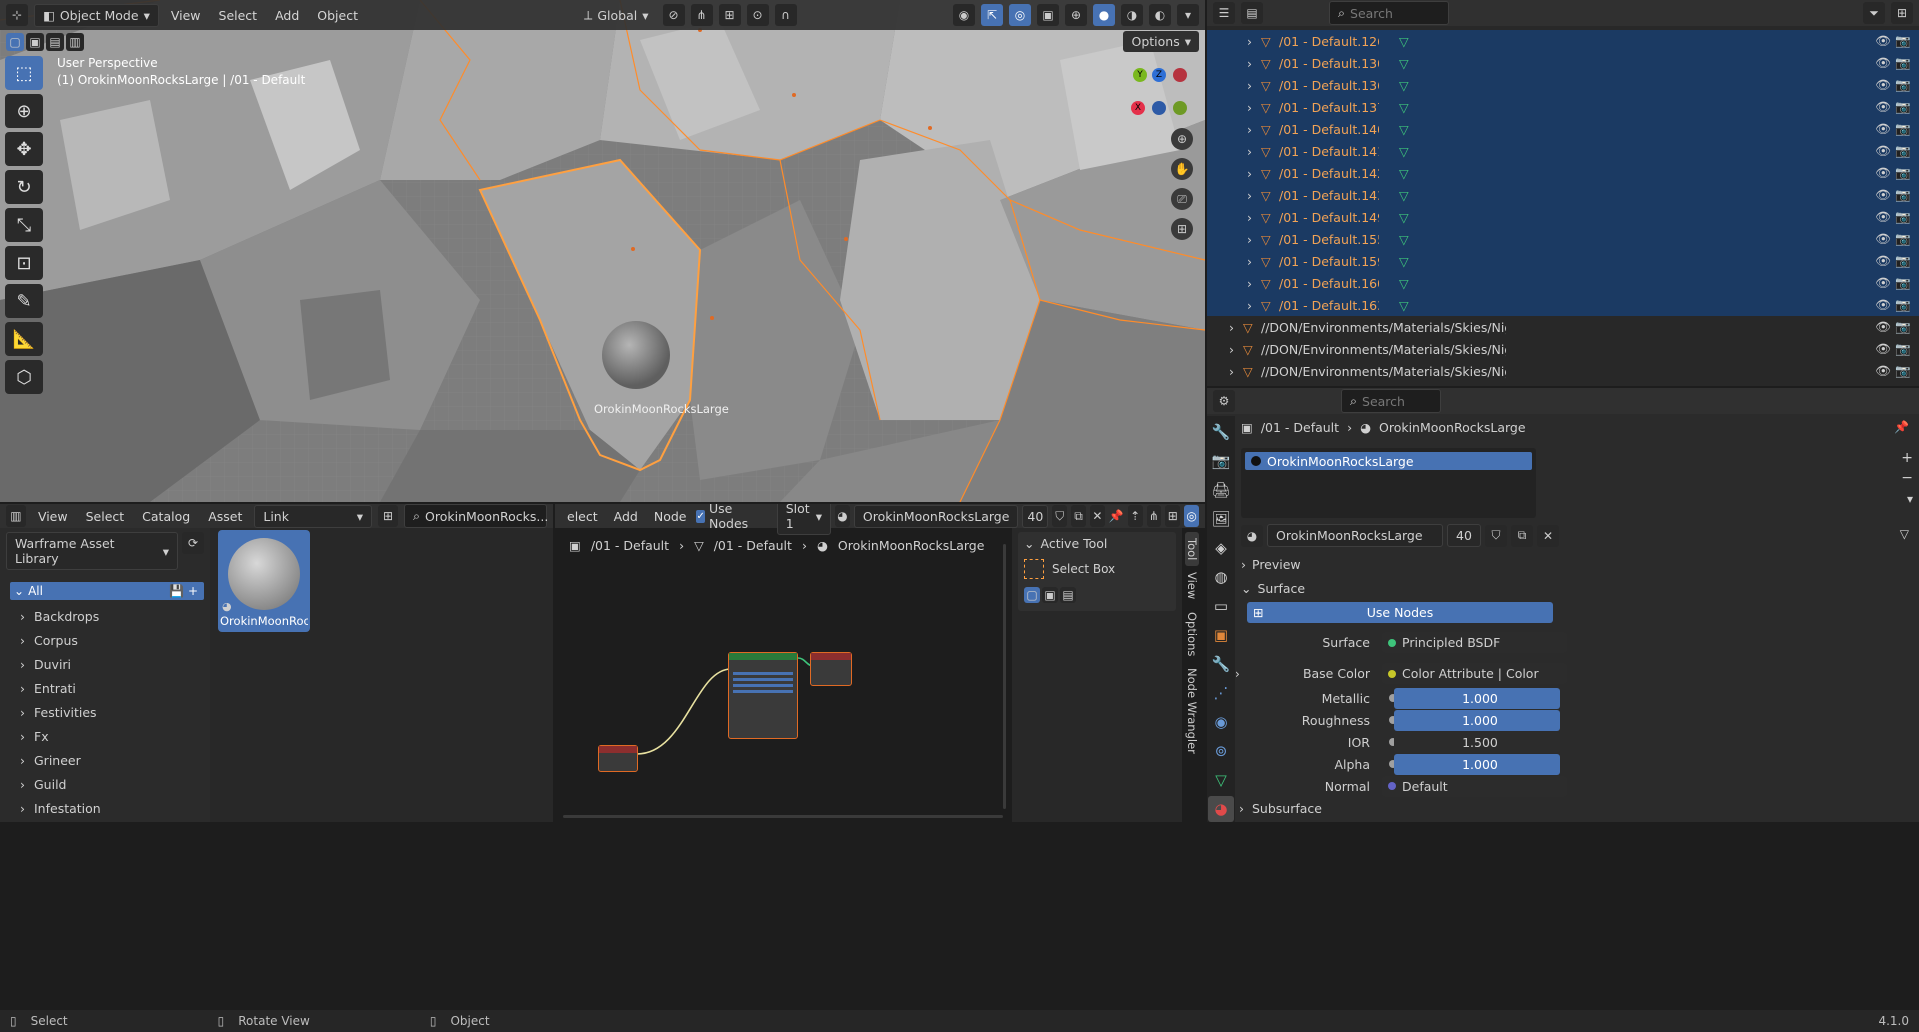 The height and width of the screenshot is (1032, 1919). I want to click on outliner-row: › ▽/01 - Default.136 ▽ 👁 📷, so click(1563, 85).